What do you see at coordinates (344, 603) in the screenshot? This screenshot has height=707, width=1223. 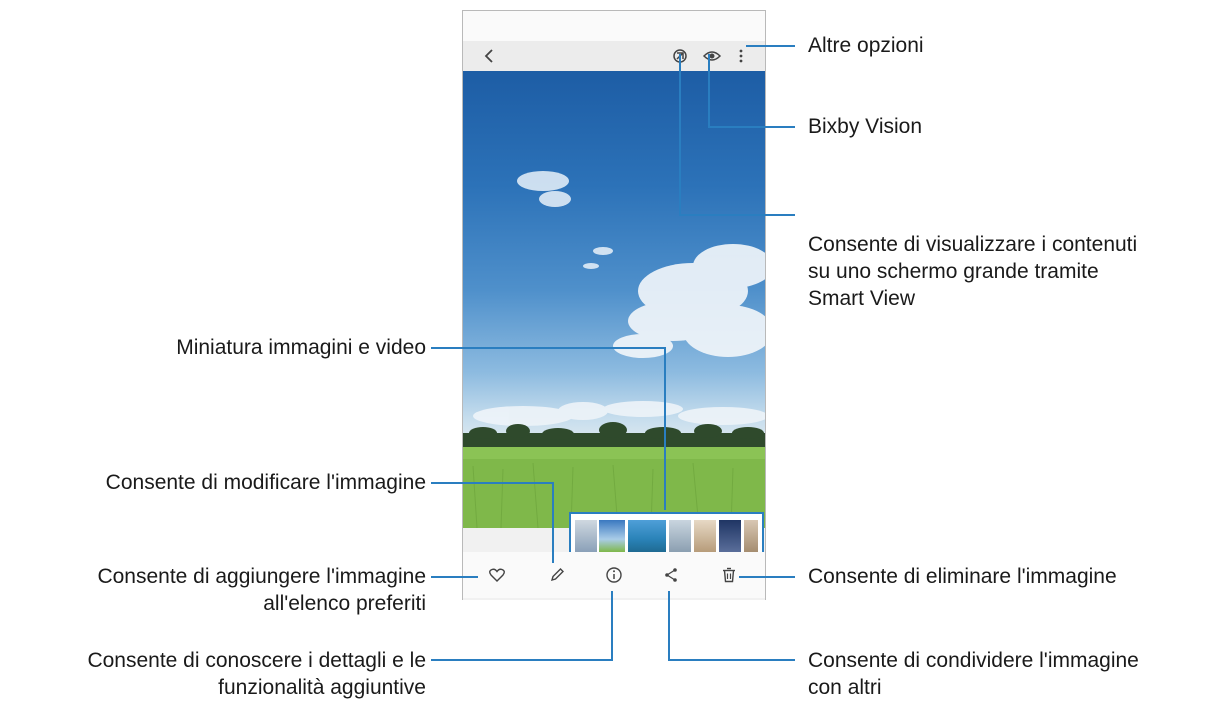 I see `label-line: all'elenco preferiti` at bounding box center [344, 603].